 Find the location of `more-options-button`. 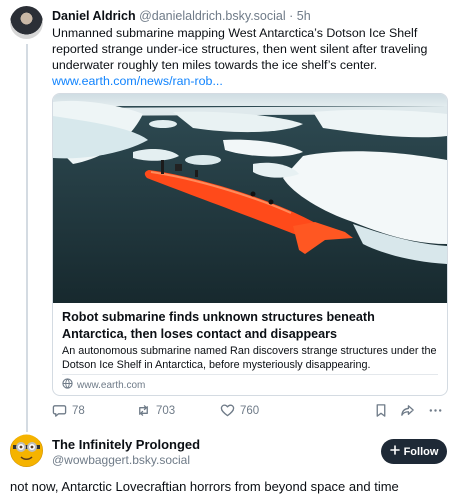

more-options-button is located at coordinates (435, 410).